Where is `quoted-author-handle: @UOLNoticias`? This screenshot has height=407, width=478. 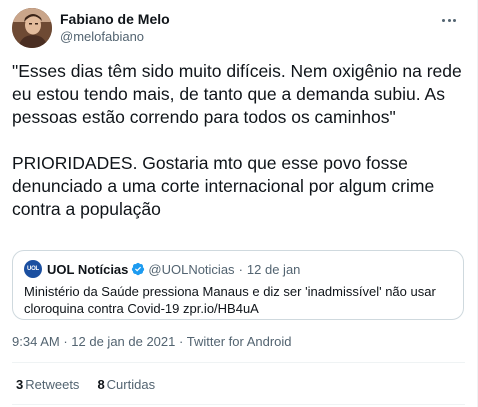
quoted-author-handle: @UOLNoticias is located at coordinates (191, 269).